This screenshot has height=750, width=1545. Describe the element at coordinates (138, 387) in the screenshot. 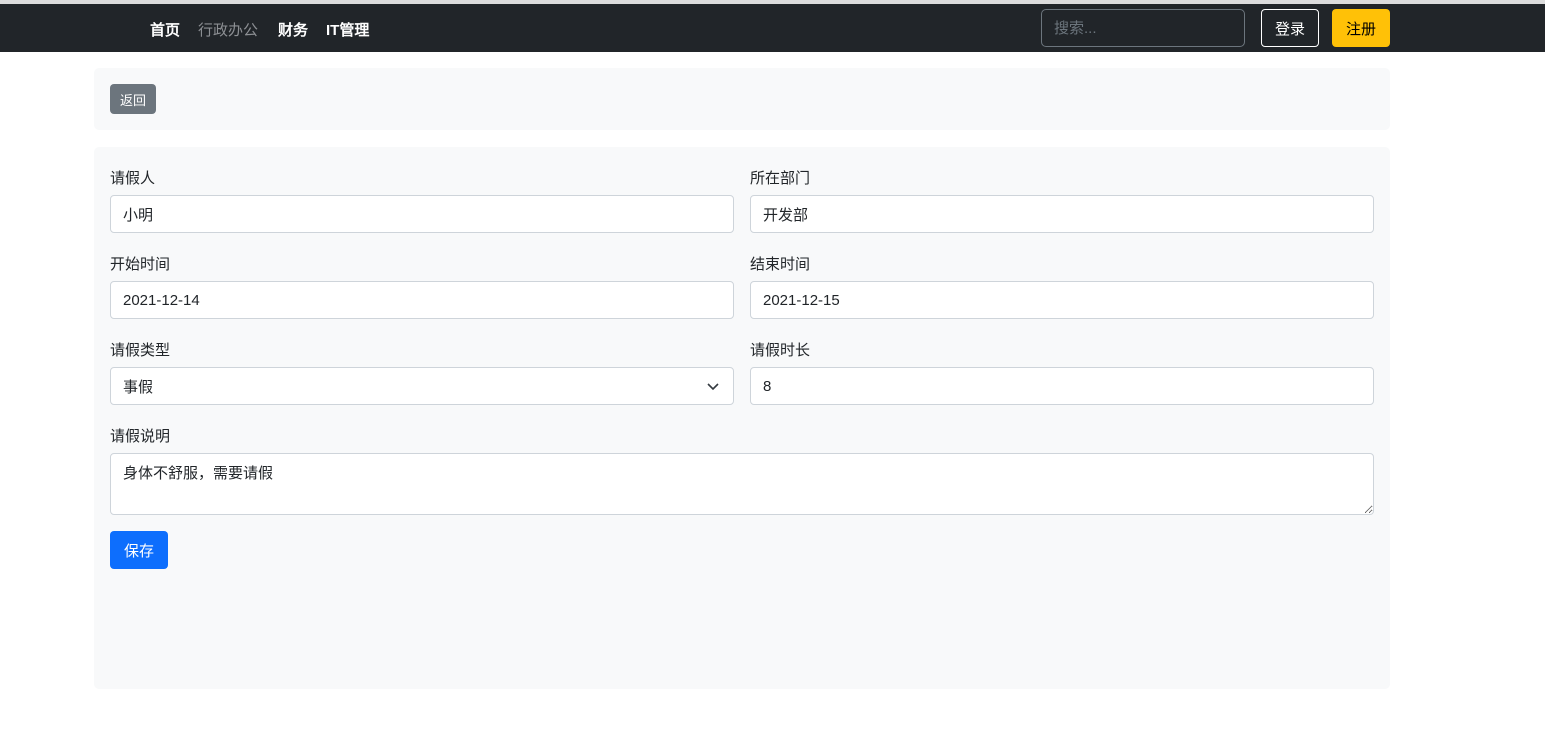

I see `leave-type-value: 事假` at that location.